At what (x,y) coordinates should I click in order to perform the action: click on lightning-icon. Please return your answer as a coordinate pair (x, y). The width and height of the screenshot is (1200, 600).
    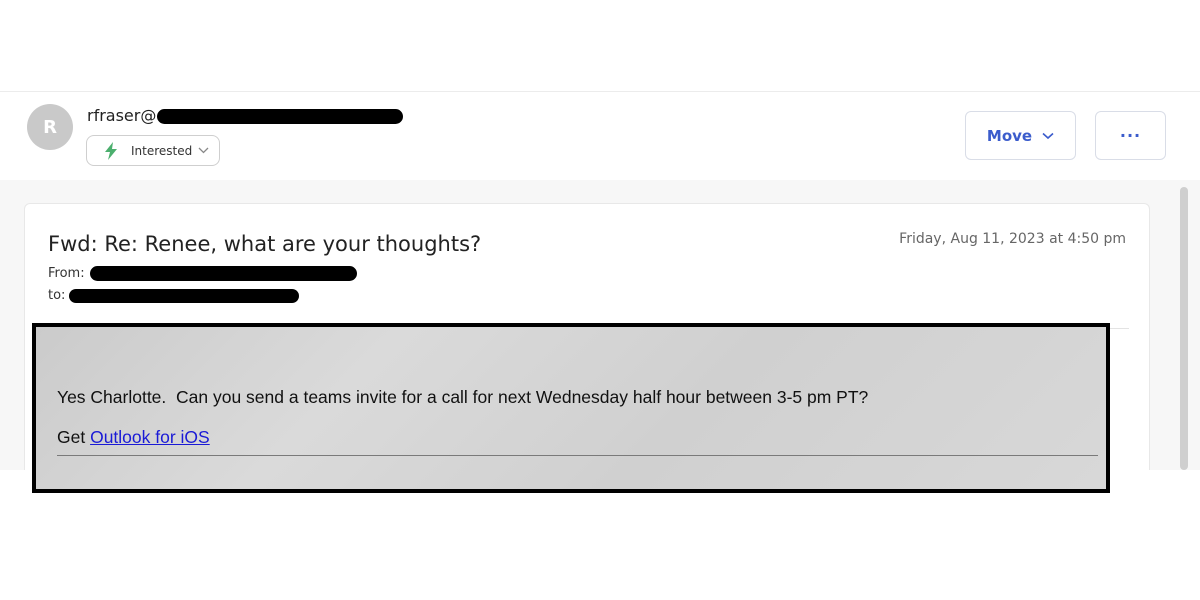
    Looking at the image, I should click on (111, 150).